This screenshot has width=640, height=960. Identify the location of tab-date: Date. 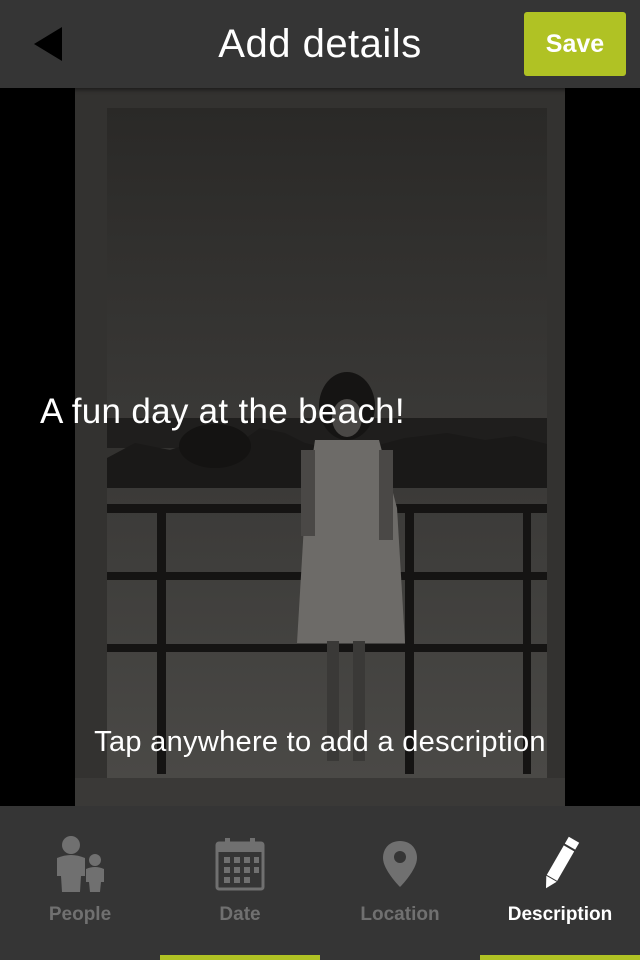
(240, 883).